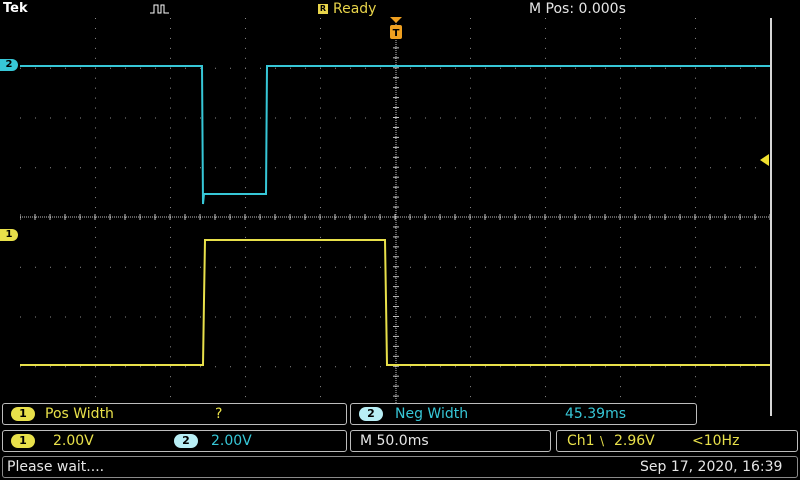  What do you see at coordinates (159, 9) in the screenshot?
I see `trigger-type-icon` at bounding box center [159, 9].